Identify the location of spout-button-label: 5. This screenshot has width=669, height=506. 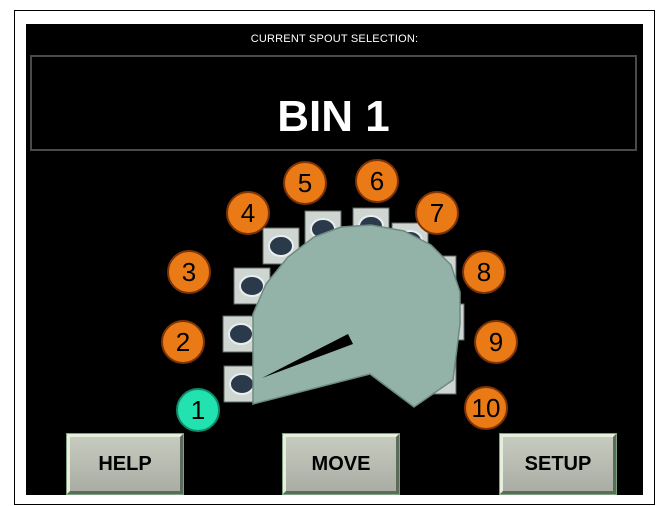
(305, 183).